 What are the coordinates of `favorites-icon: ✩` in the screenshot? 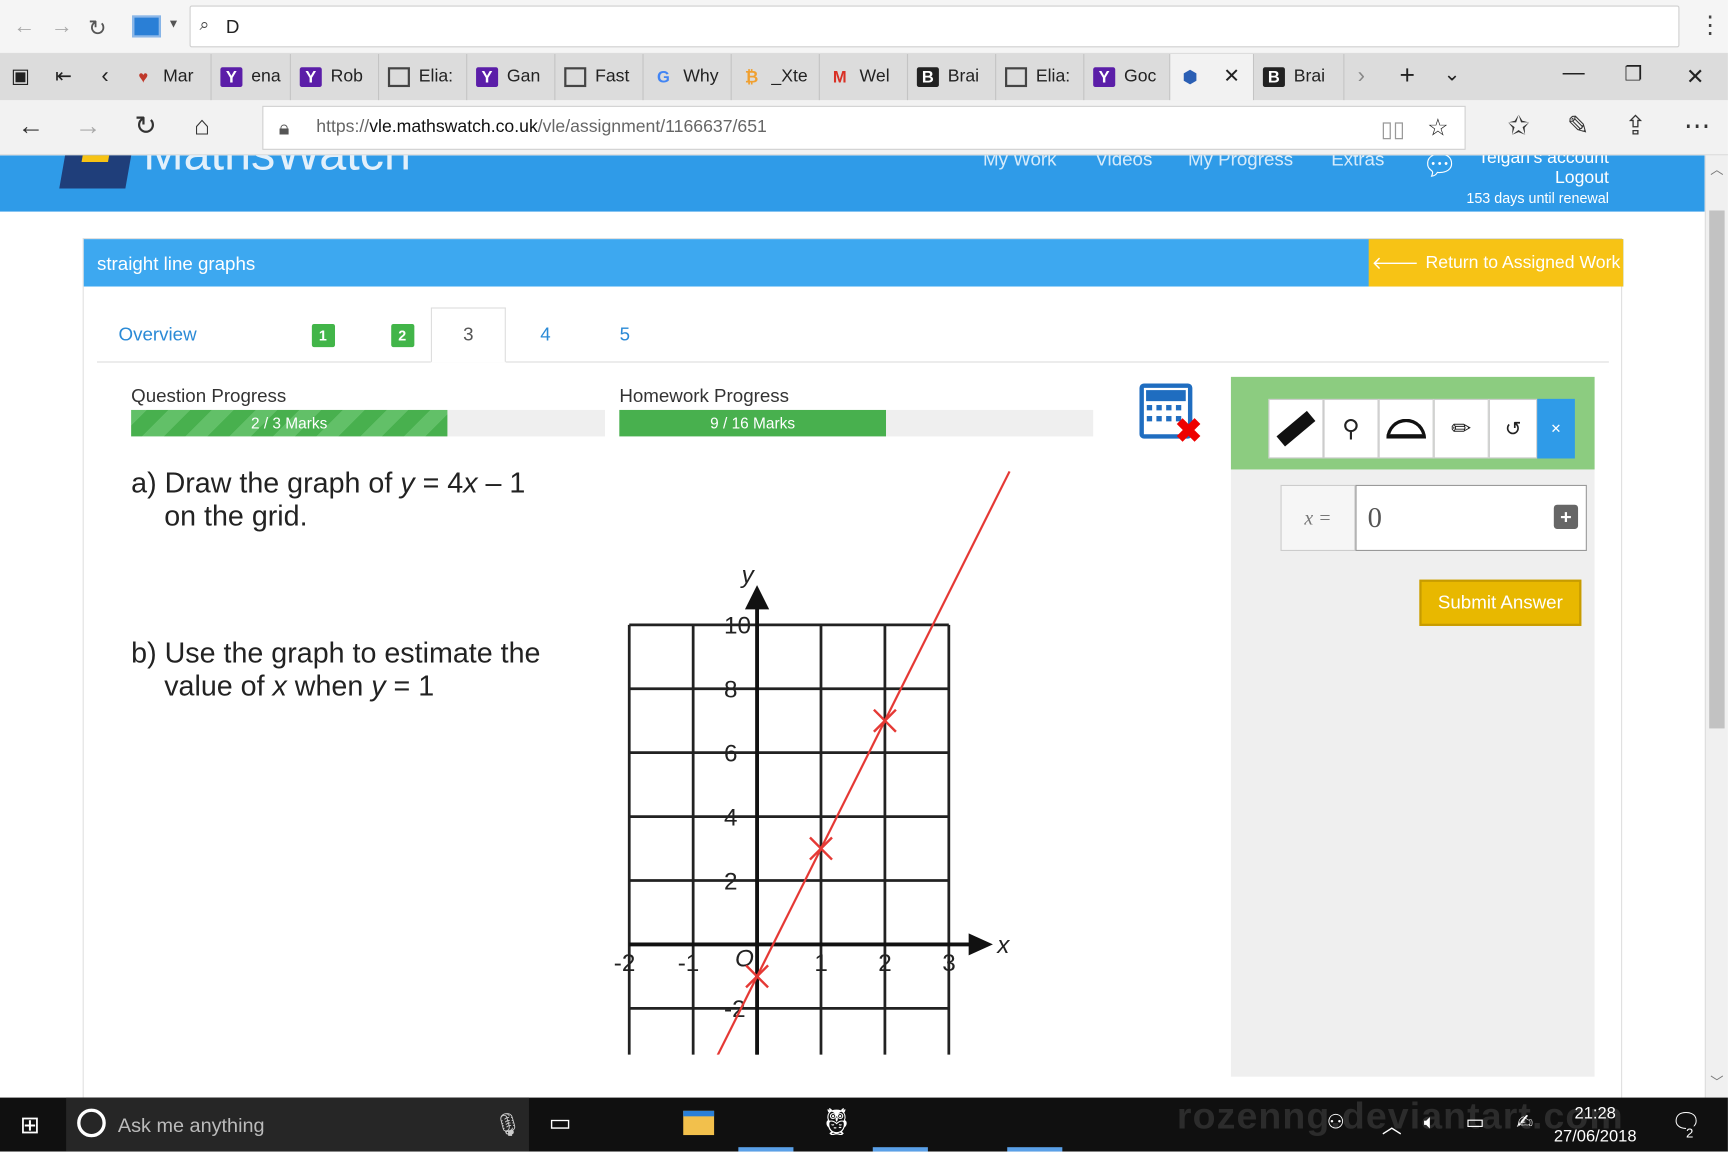 It's located at (1519, 126).